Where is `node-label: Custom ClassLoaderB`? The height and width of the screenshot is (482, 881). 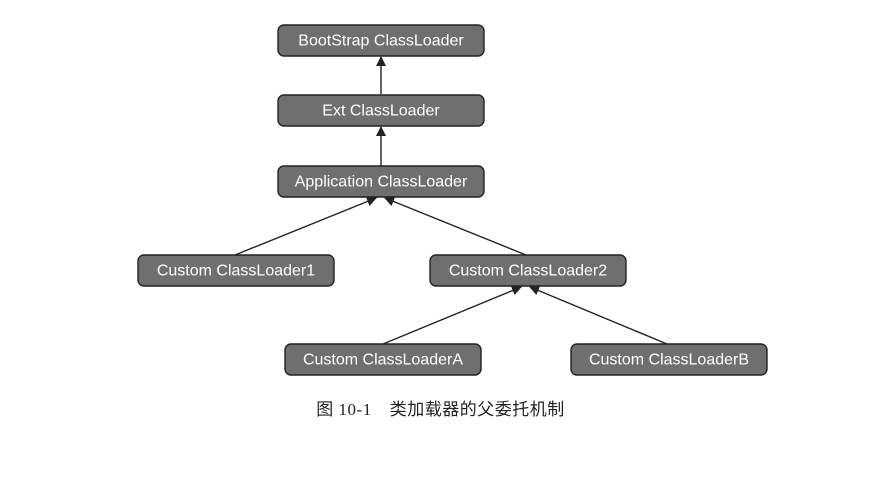 node-label: Custom ClassLoaderB is located at coordinates (669, 360).